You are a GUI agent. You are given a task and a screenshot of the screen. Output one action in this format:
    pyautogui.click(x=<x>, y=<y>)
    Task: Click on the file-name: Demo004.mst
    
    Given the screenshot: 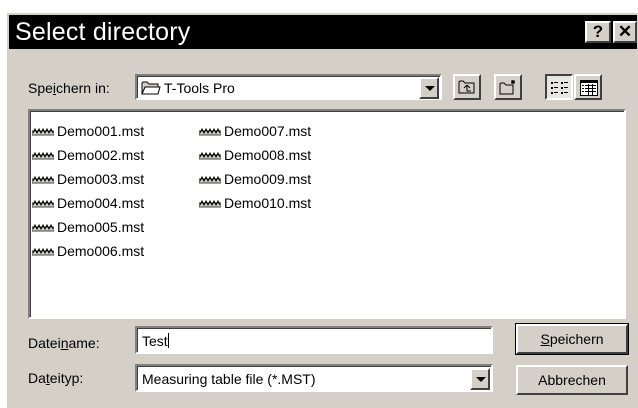 What is the action you would take?
    pyautogui.click(x=101, y=203)
    